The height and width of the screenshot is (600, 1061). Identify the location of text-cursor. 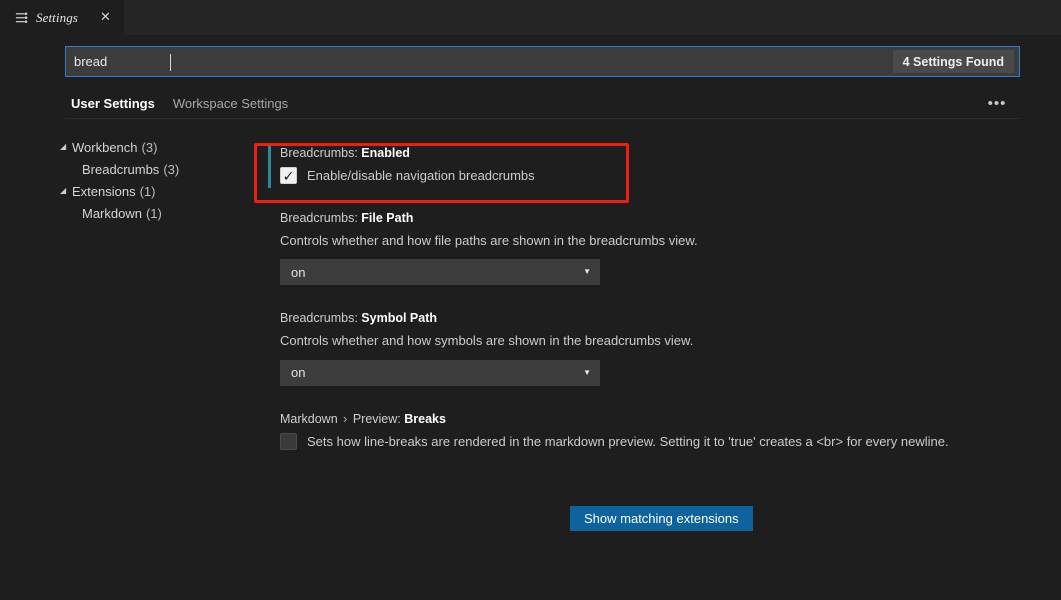
(170, 62).